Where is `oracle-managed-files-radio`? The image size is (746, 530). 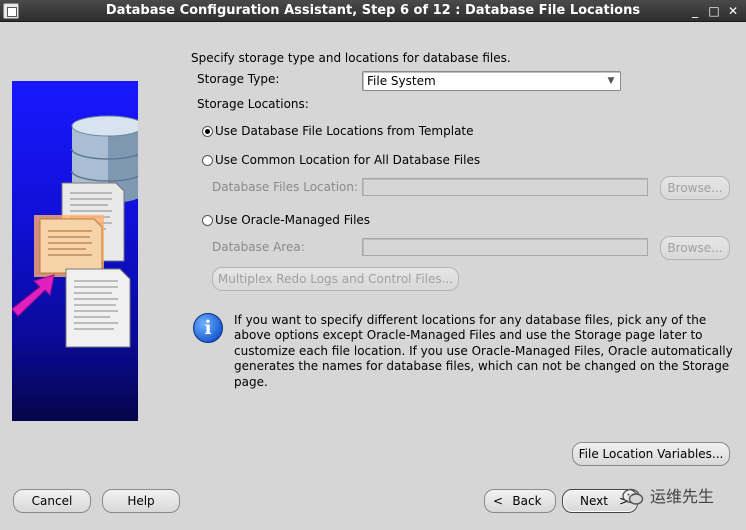
oracle-managed-files-radio is located at coordinates (207, 220).